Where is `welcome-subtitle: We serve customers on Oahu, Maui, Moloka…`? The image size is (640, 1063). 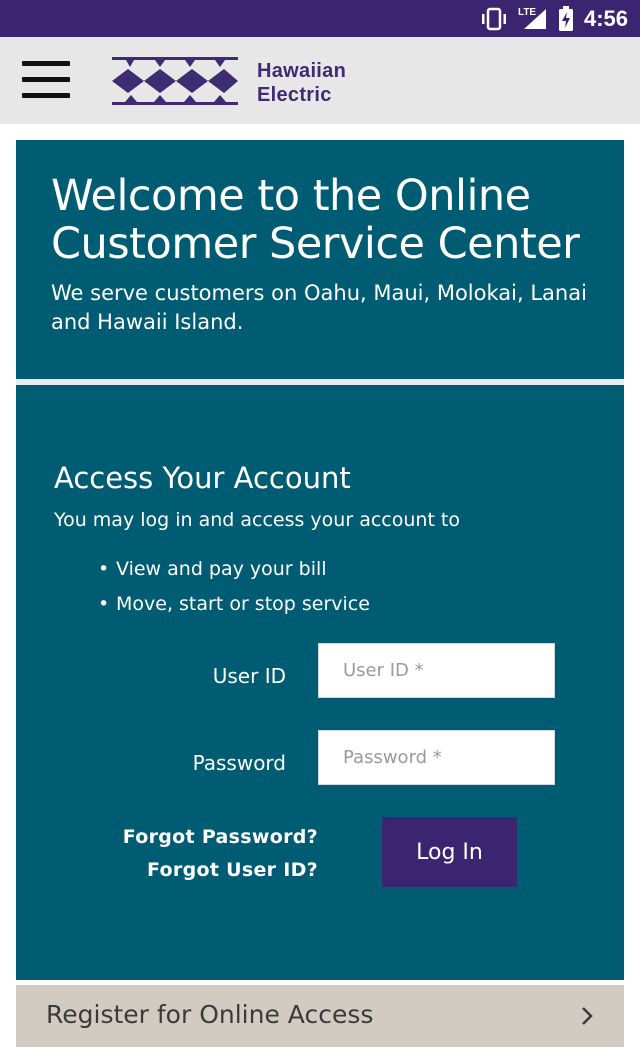 welcome-subtitle: We serve customers on Oahu, Maui, Moloka… is located at coordinates (331, 308).